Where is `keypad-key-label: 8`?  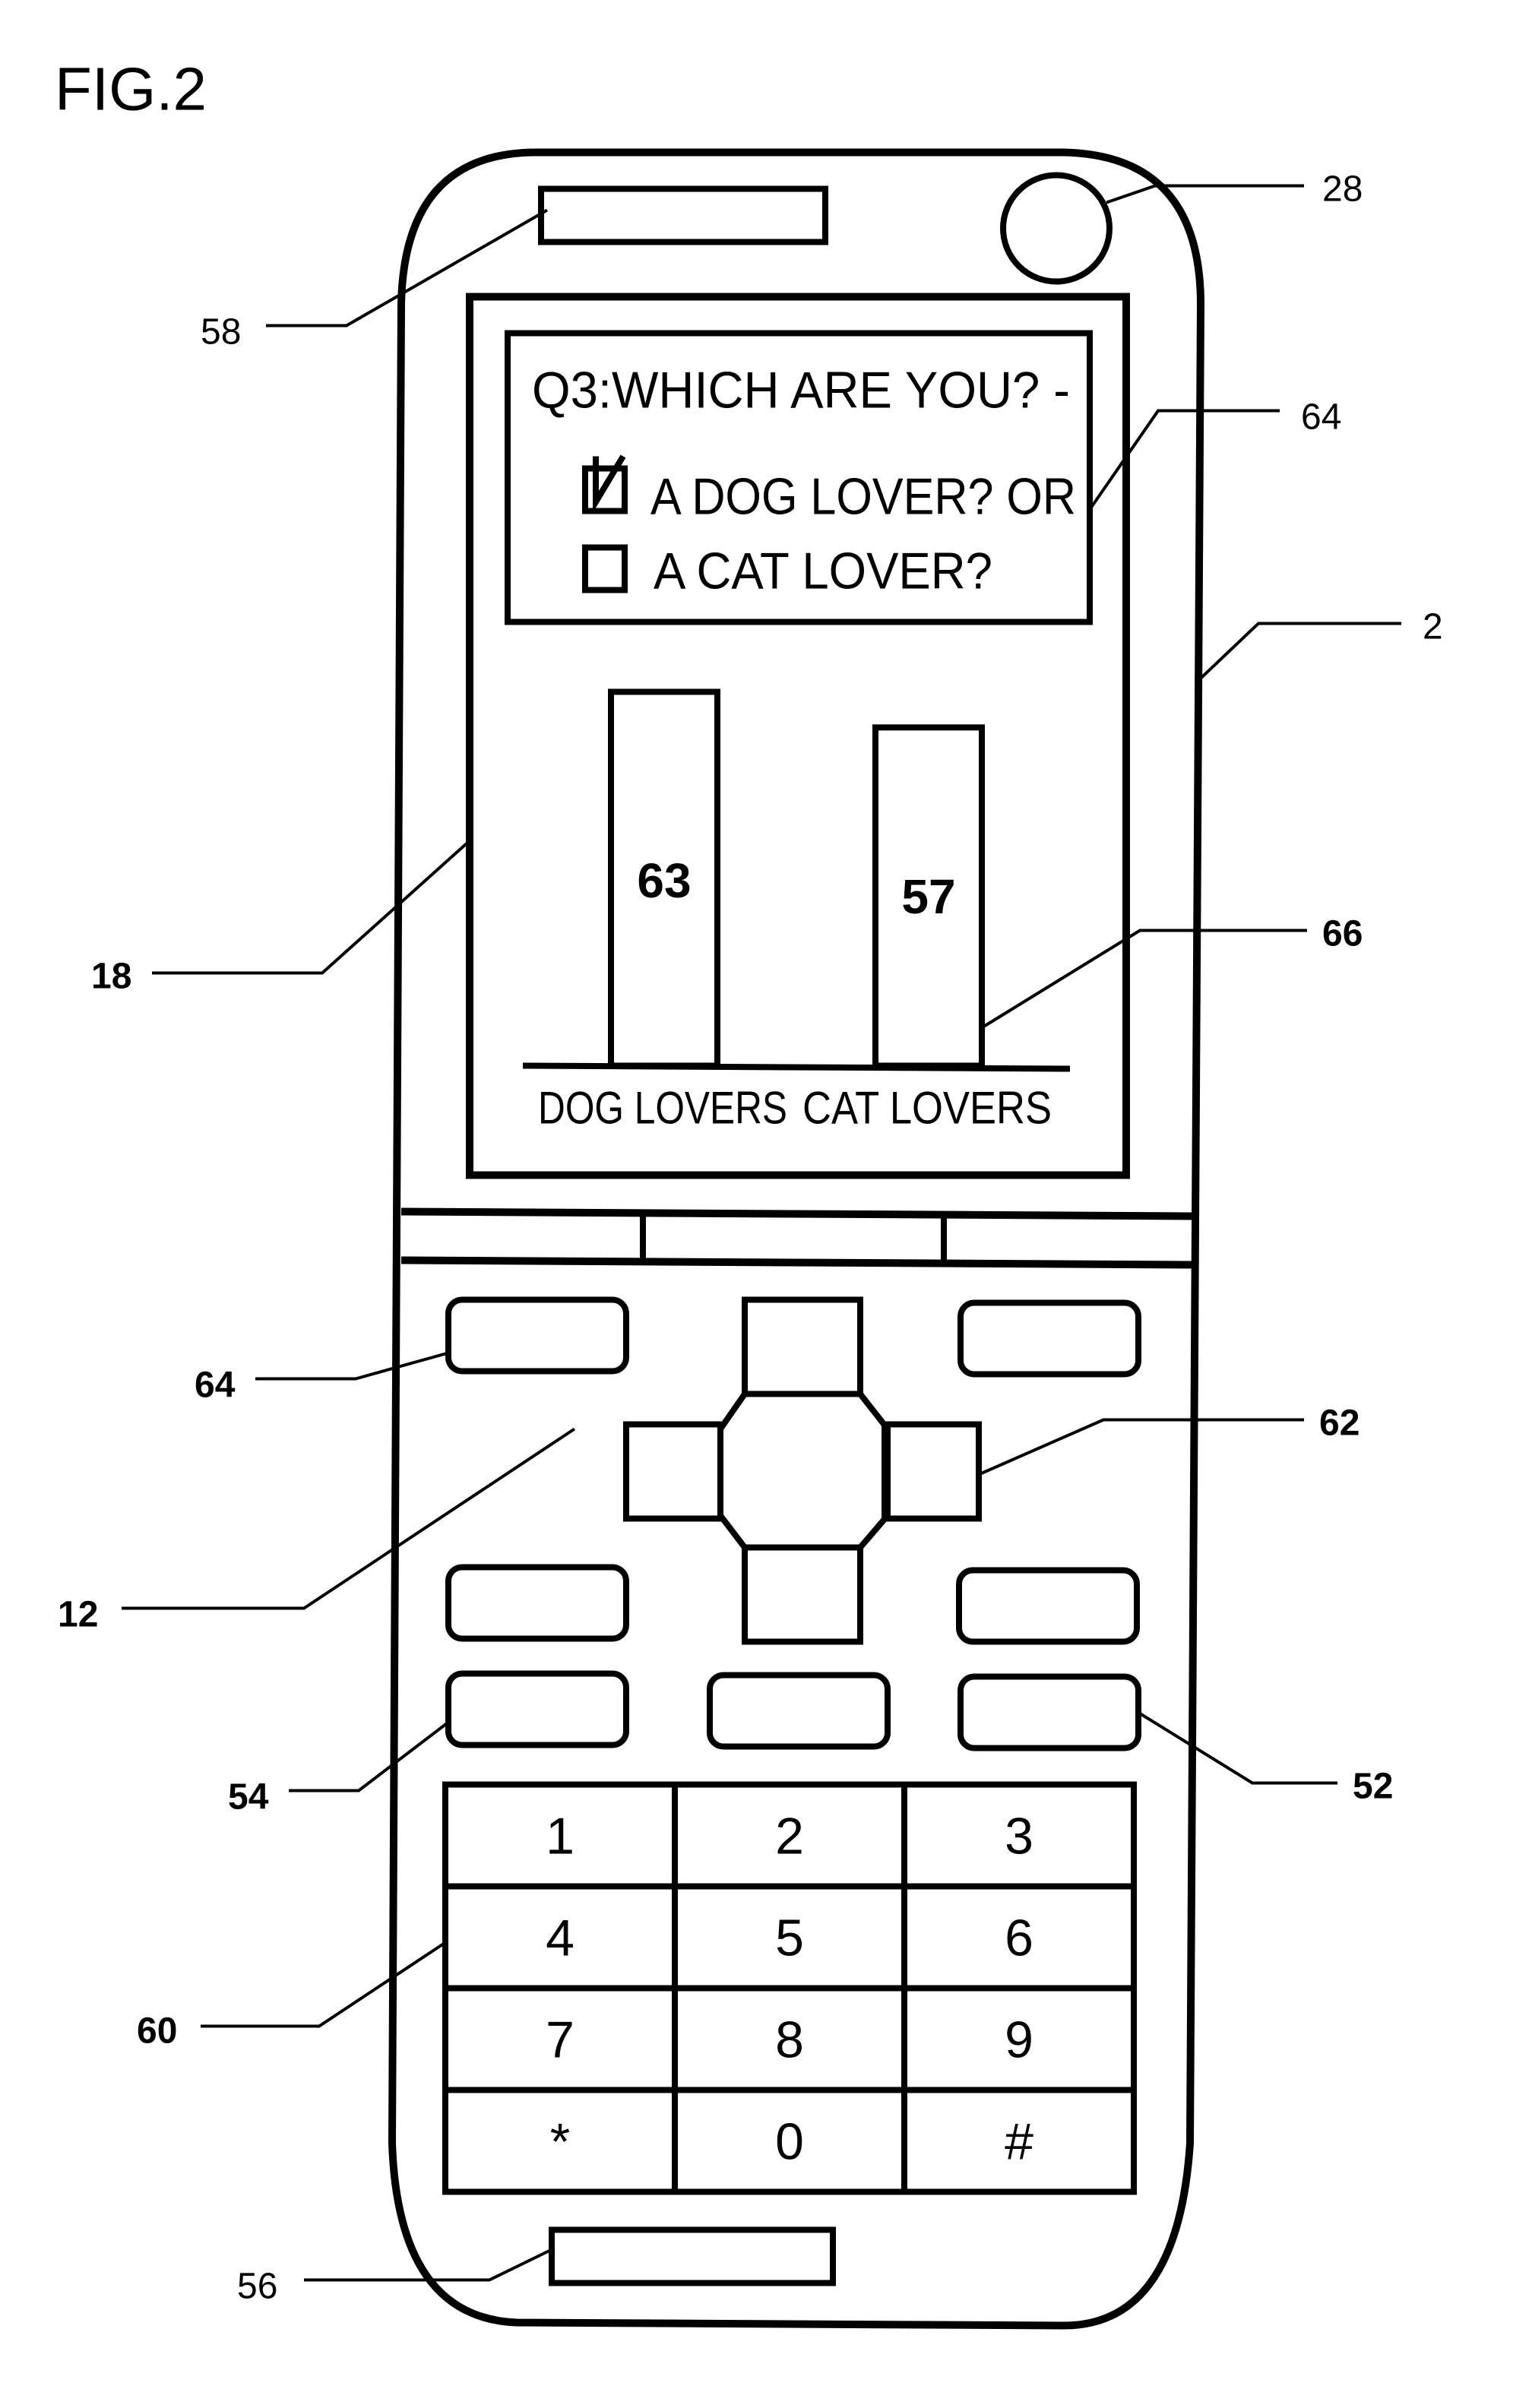 keypad-key-label: 8 is located at coordinates (789, 2040).